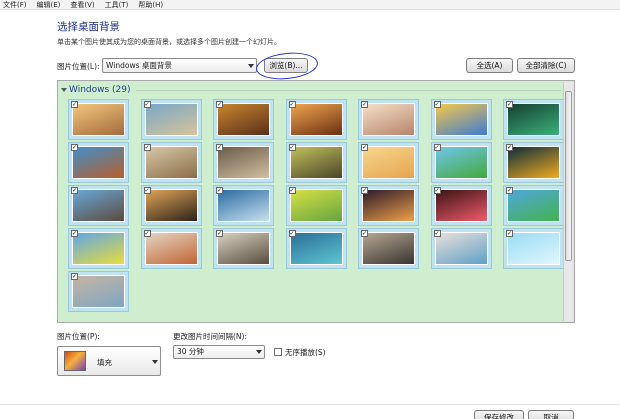 The image size is (620, 419). What do you see at coordinates (348, 90) in the screenshot?
I see `group-divider` at bounding box center [348, 90].